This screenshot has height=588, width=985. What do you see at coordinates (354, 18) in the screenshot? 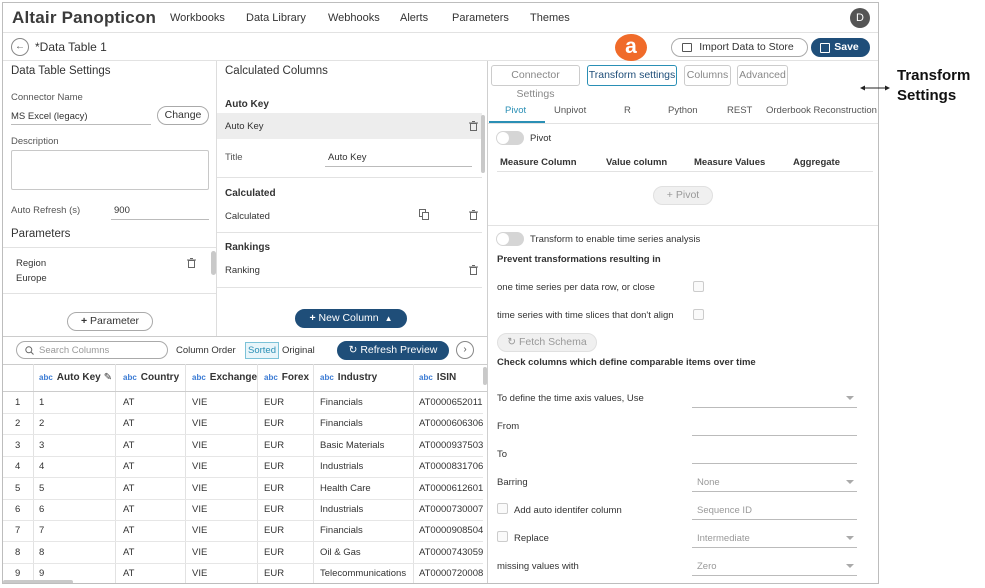
I see `nav-webhooks: Webhooks` at bounding box center [354, 18].